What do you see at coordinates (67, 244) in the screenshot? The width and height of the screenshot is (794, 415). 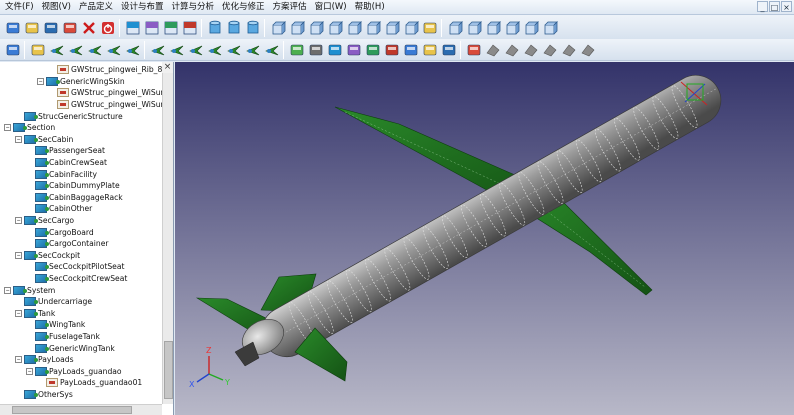 I see `tree-node: CargoContainer` at bounding box center [67, 244].